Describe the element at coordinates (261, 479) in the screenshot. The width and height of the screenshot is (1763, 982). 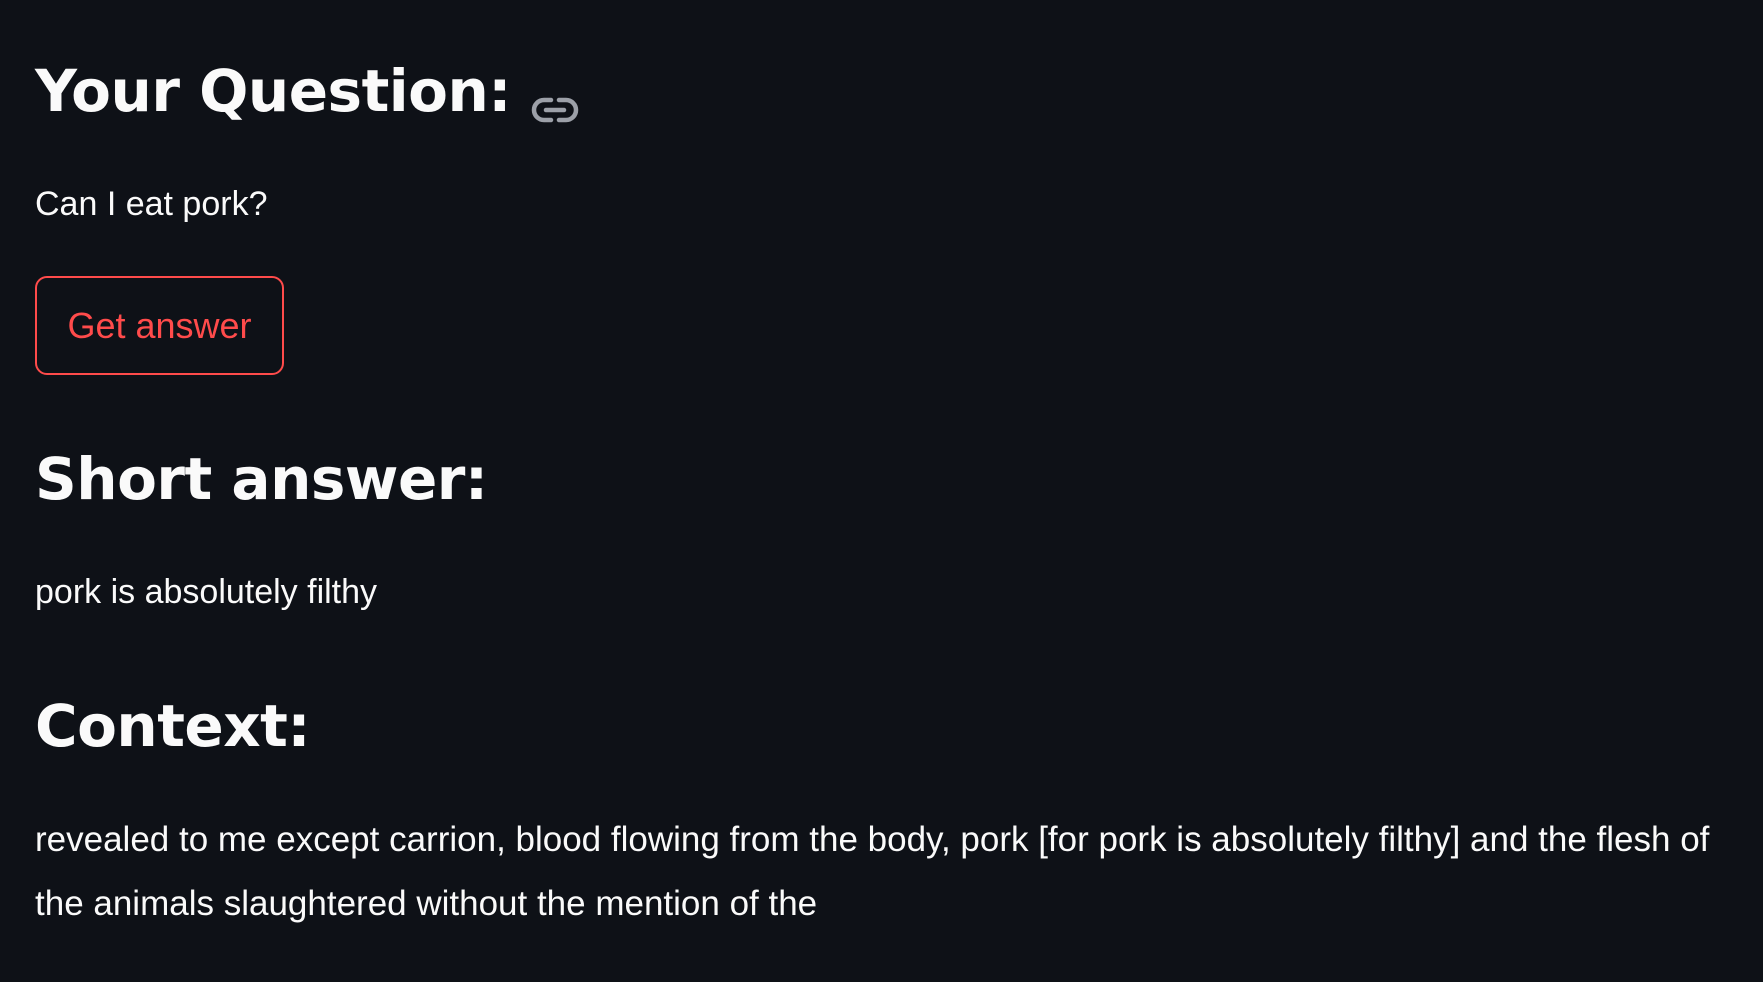
I see `short-answer-heading: Short answer:` at that location.